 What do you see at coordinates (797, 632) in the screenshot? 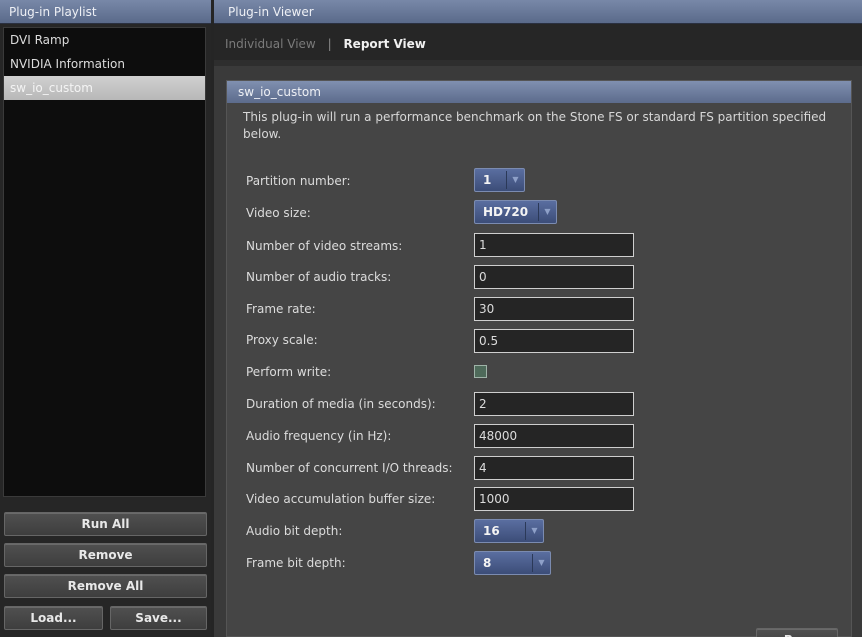
I see `run-button: Run` at bounding box center [797, 632].